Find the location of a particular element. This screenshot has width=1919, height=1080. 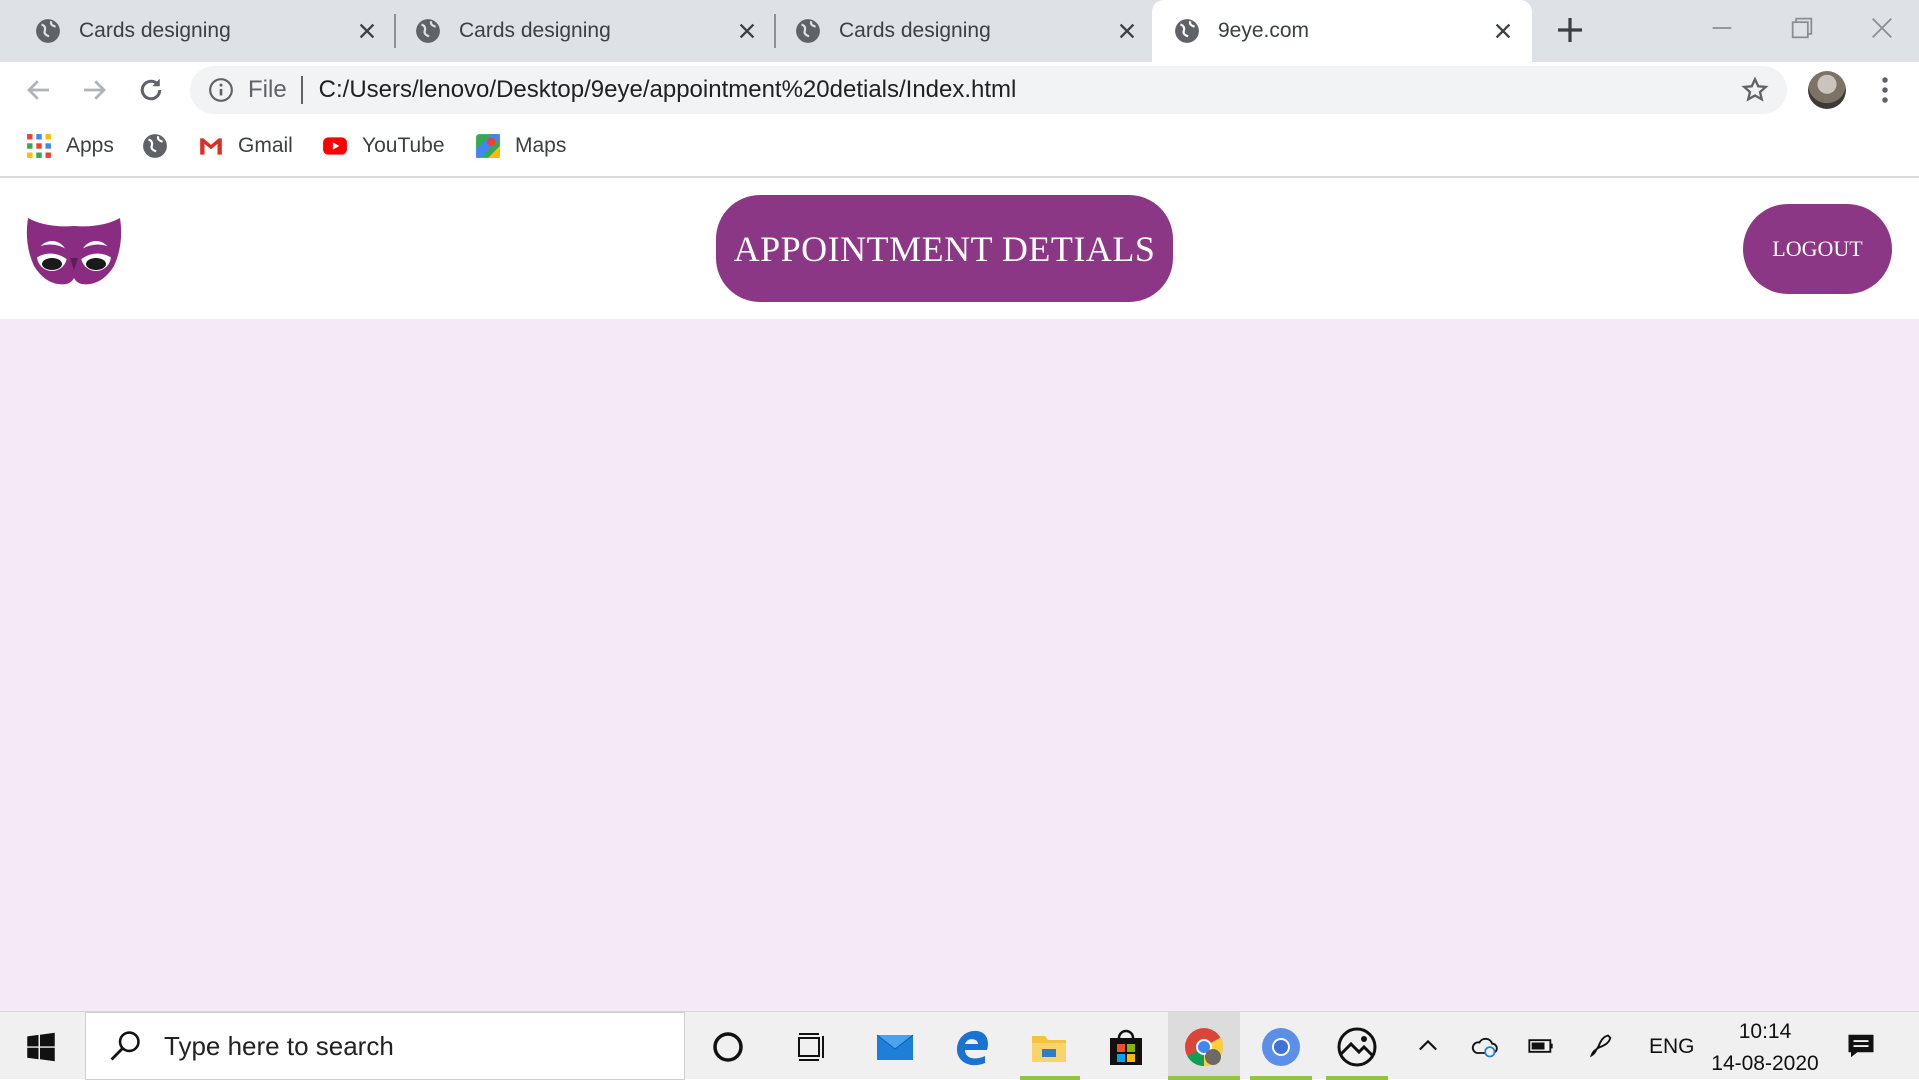

bookmark-globe is located at coordinates (162, 146).